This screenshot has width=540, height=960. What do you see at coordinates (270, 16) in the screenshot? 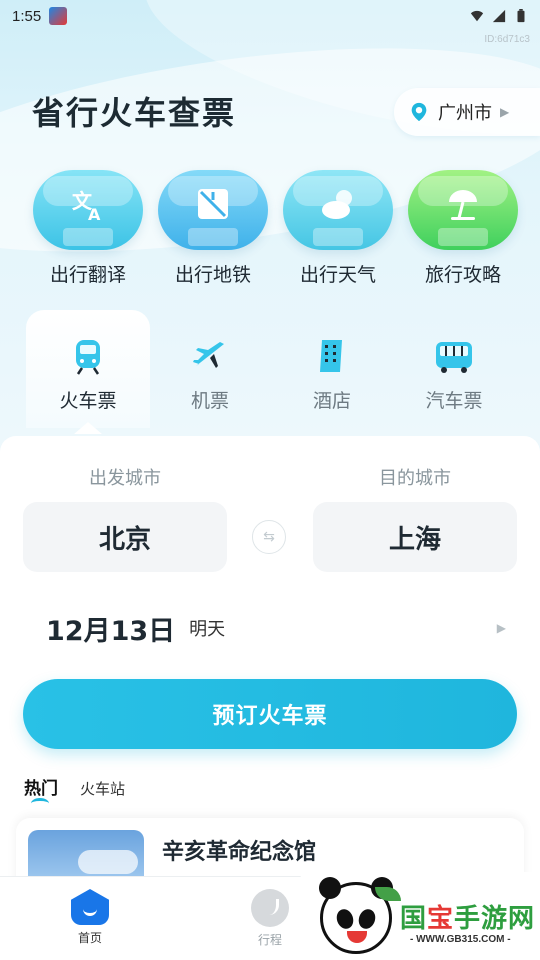
I see `status-bar: 1:55` at bounding box center [270, 16].